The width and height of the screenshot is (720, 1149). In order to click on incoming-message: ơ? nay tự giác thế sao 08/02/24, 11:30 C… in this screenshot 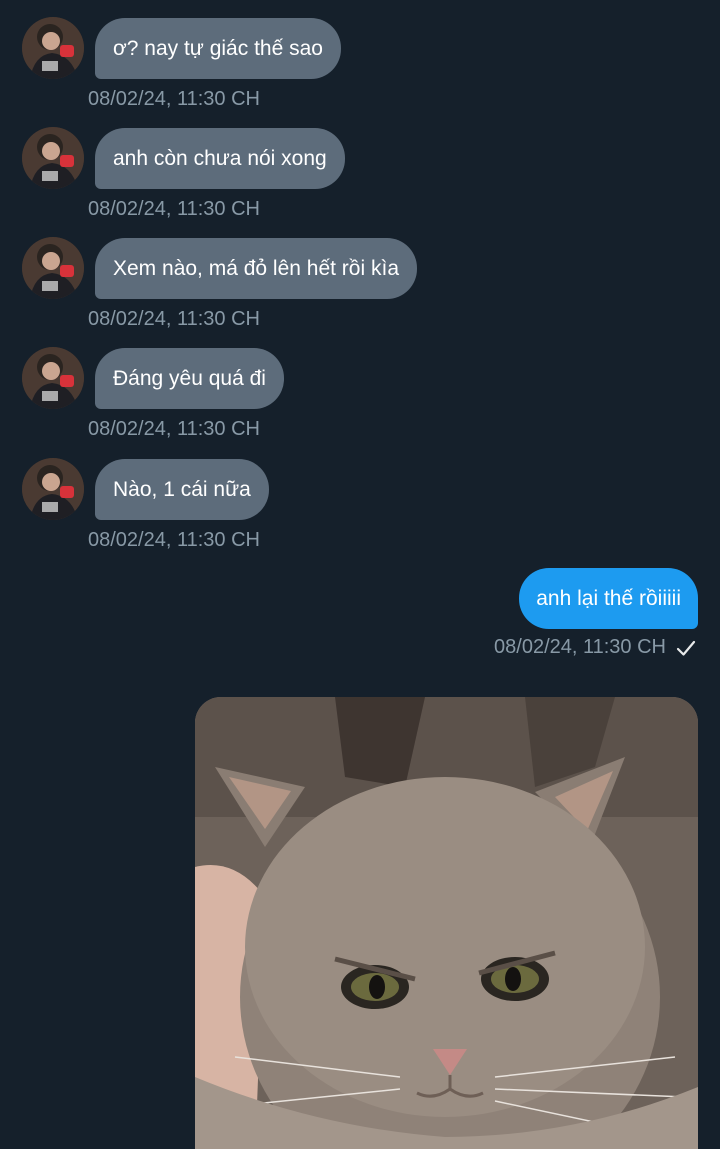, I will do `click(360, 58)`.